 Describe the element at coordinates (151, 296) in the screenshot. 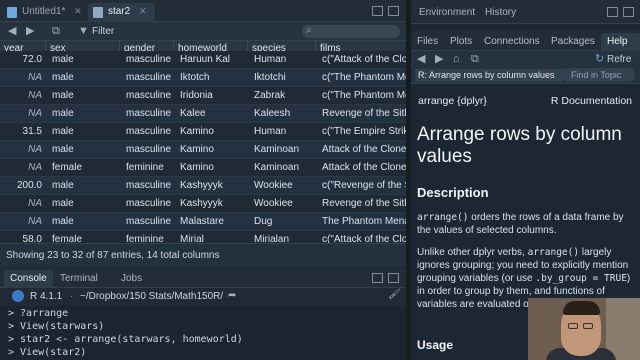

I see `working-directory: ~/Dropbox/150 Stats/Math150R/` at that location.